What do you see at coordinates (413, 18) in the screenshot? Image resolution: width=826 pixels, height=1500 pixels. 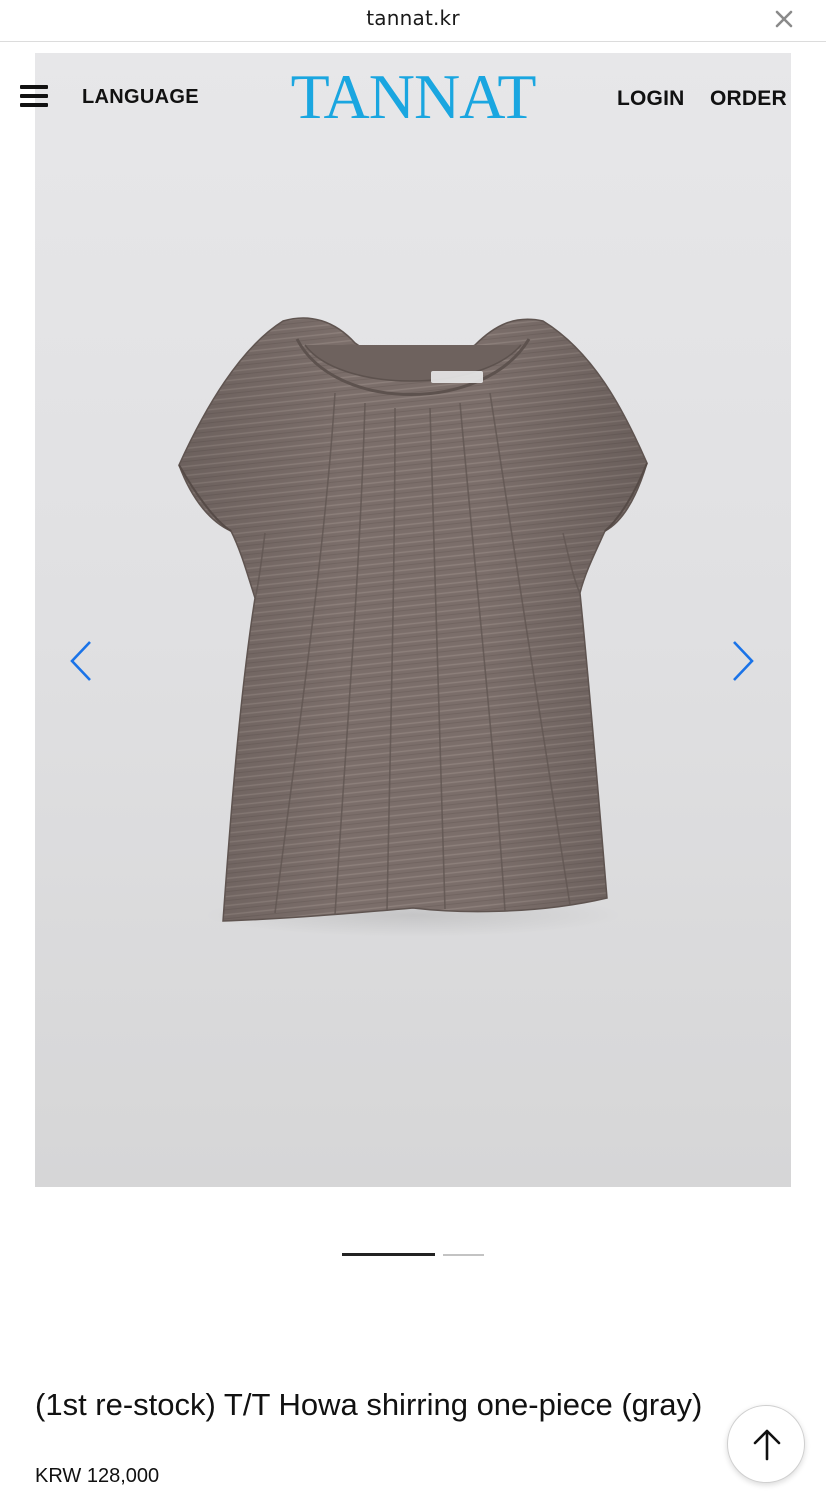 I see `browser-url: tannat.kr` at bounding box center [413, 18].